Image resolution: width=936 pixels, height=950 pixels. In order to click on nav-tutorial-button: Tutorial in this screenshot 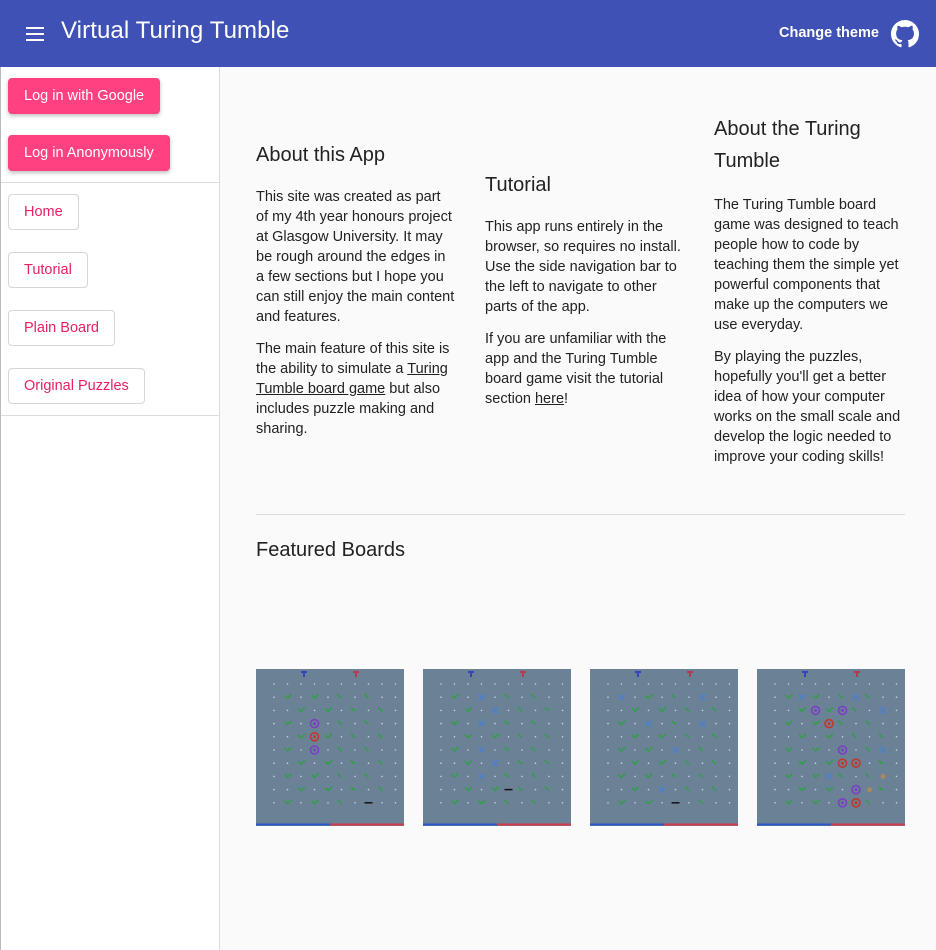, I will do `click(48, 270)`.